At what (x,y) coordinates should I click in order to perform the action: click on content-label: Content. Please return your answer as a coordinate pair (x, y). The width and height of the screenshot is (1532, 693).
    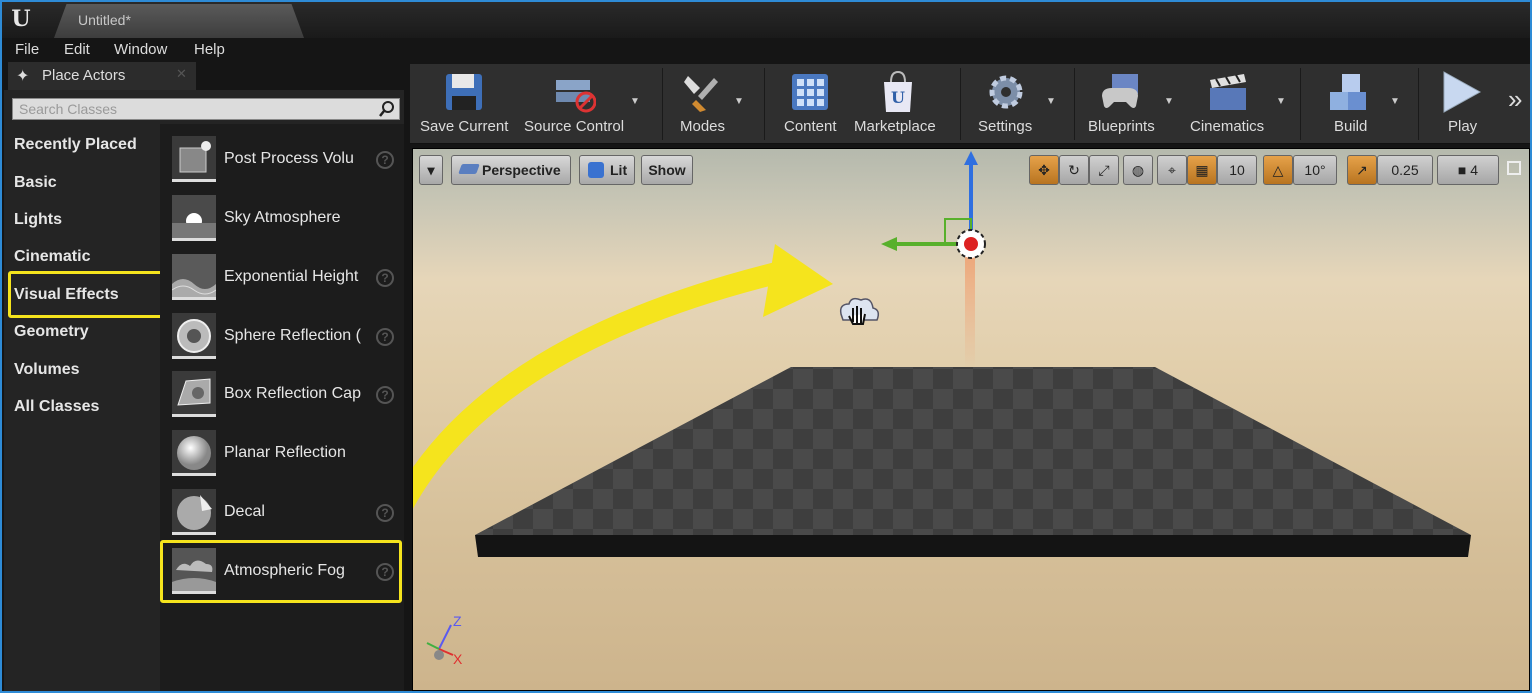
    Looking at the image, I should click on (810, 126).